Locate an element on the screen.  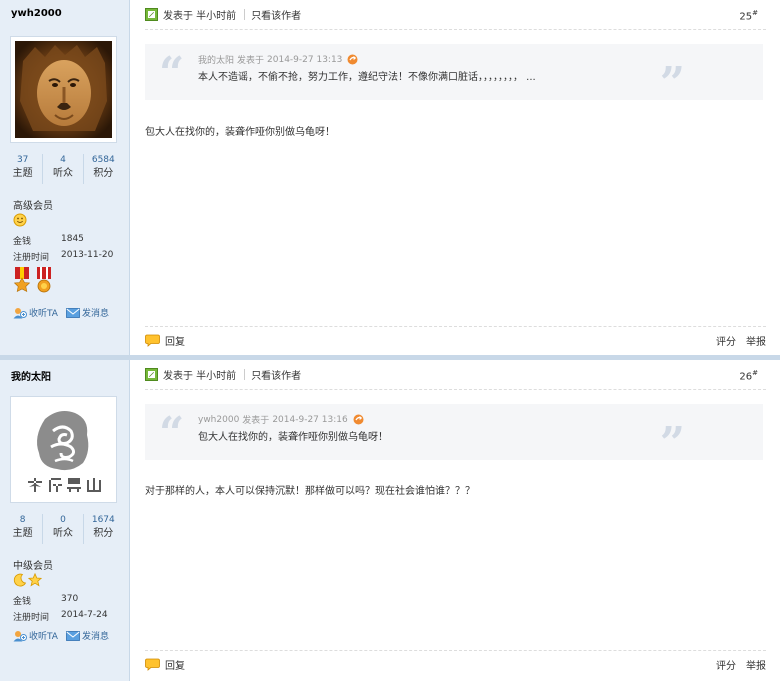
star-icon is located at coordinates (35, 580).